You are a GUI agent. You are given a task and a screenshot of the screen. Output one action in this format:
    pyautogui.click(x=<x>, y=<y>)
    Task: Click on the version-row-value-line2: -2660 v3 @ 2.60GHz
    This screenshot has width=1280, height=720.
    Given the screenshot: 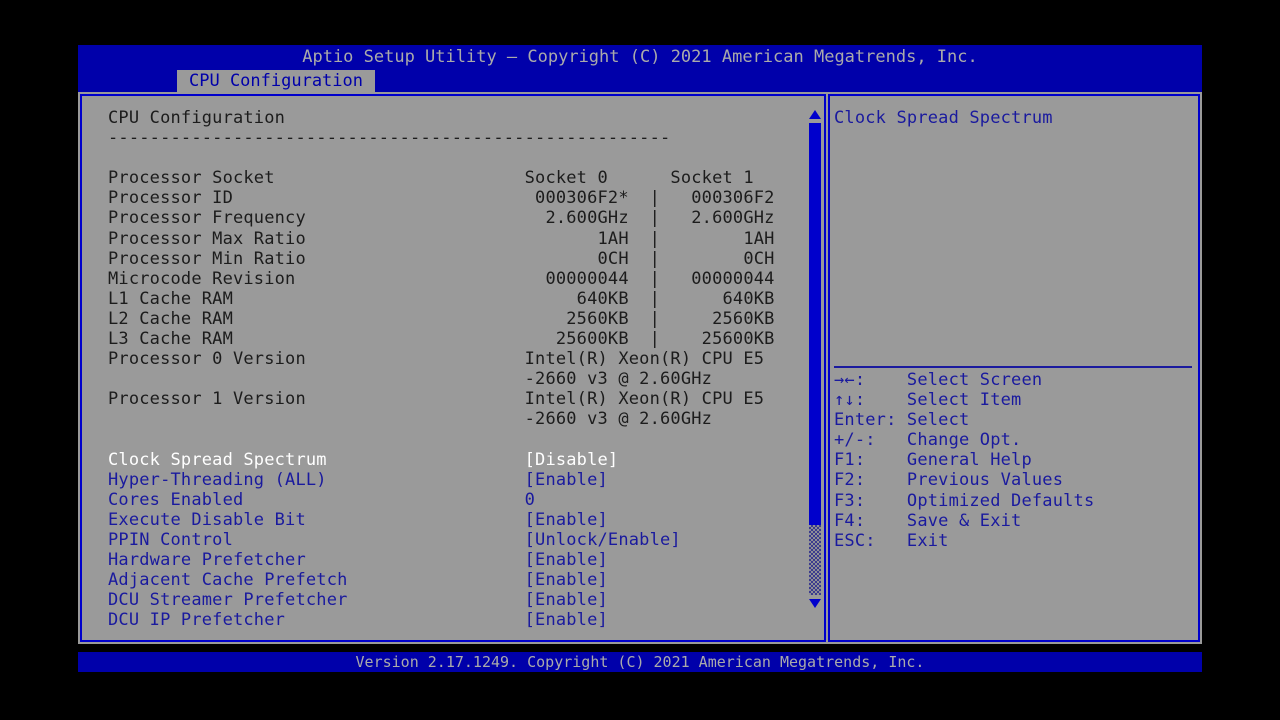 What is the action you would take?
    pyautogui.click(x=618, y=419)
    